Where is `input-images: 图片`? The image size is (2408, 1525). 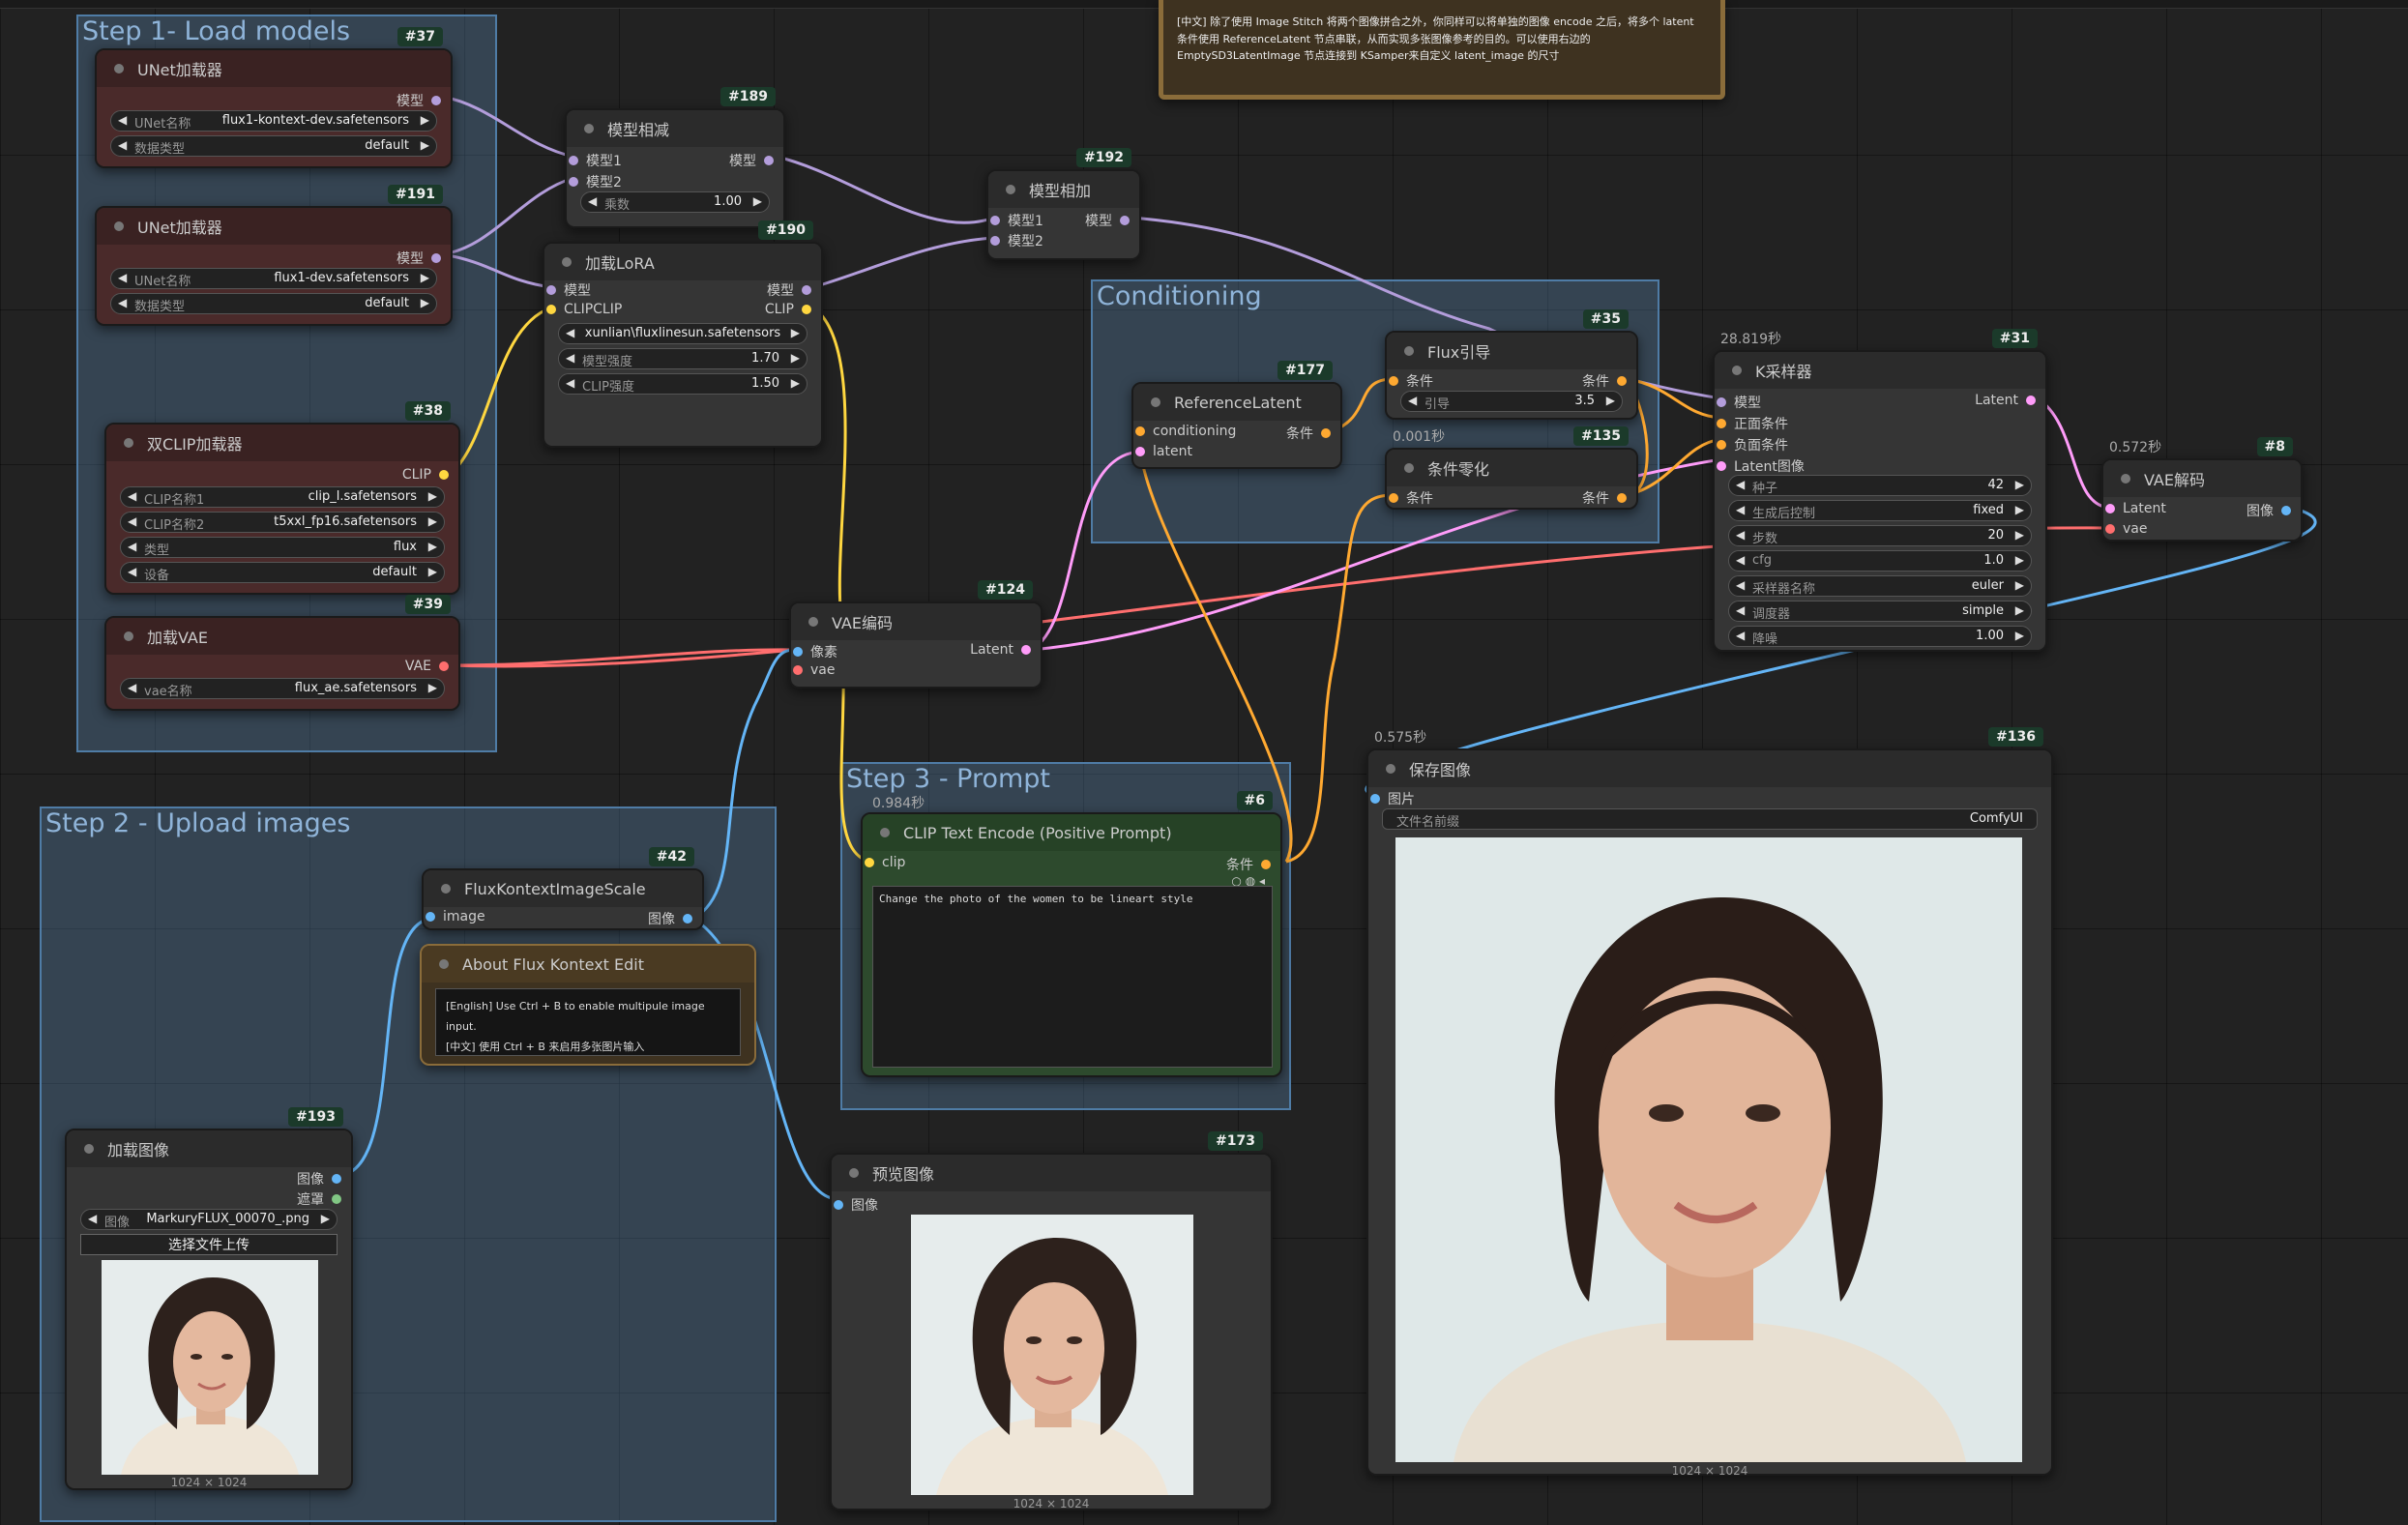 input-images: 图片 is located at coordinates (1392, 798).